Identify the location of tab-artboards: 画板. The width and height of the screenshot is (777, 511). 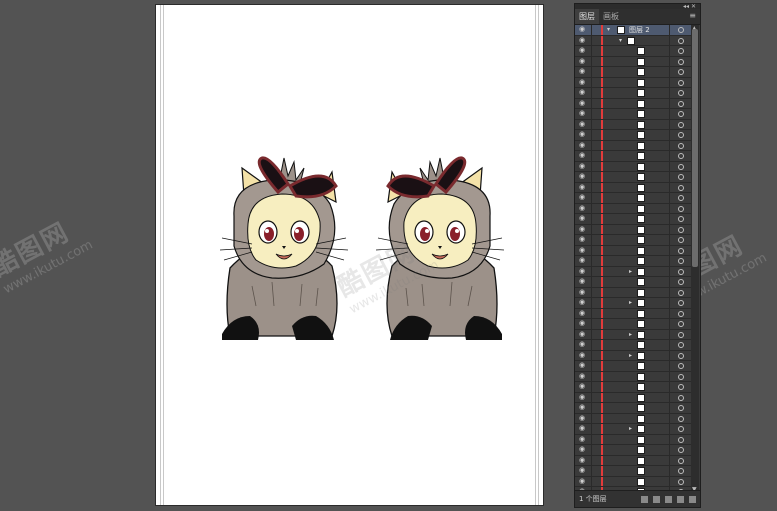
(611, 16).